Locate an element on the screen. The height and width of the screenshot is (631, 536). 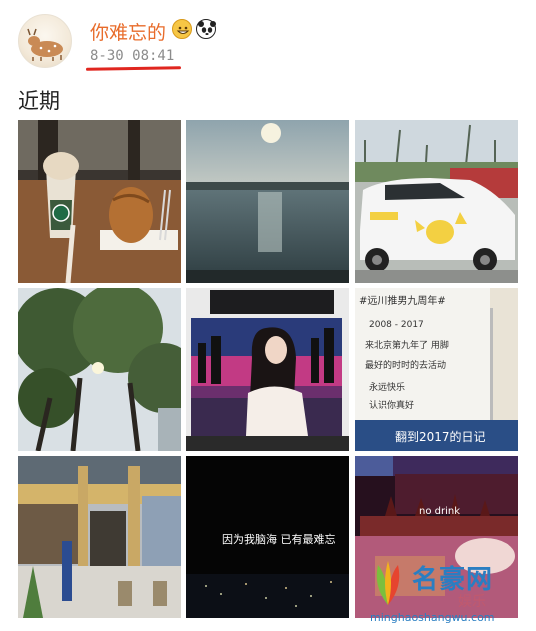
red-underline-mark is located at coordinates (133, 68).